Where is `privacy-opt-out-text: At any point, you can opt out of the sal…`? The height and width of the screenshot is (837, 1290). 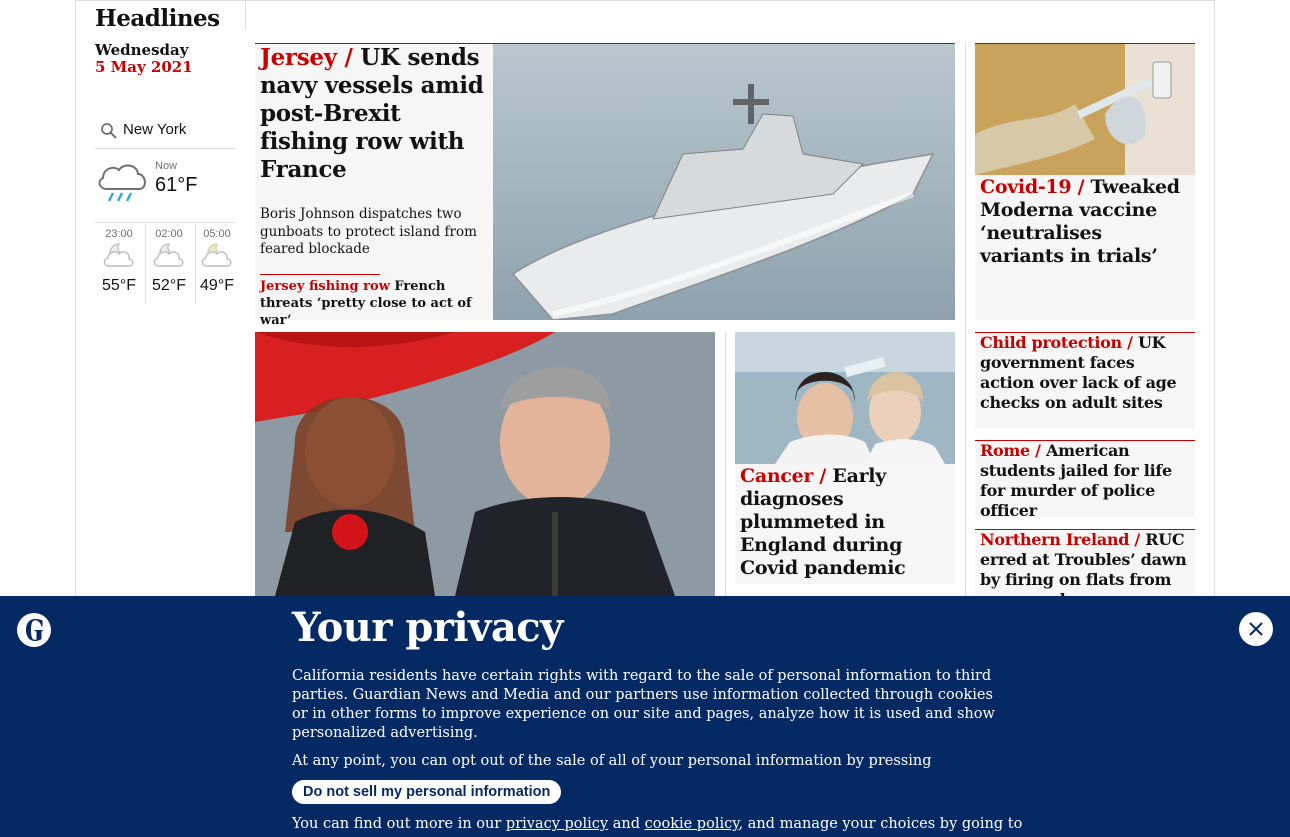
privacy-opt-out-text: At any point, you can opt out of the sal… is located at coordinates (612, 761).